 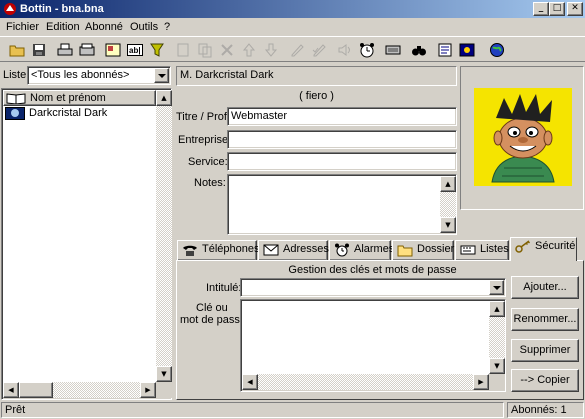 I want to click on list-item: Darkcristal Dark, so click(x=79, y=113).